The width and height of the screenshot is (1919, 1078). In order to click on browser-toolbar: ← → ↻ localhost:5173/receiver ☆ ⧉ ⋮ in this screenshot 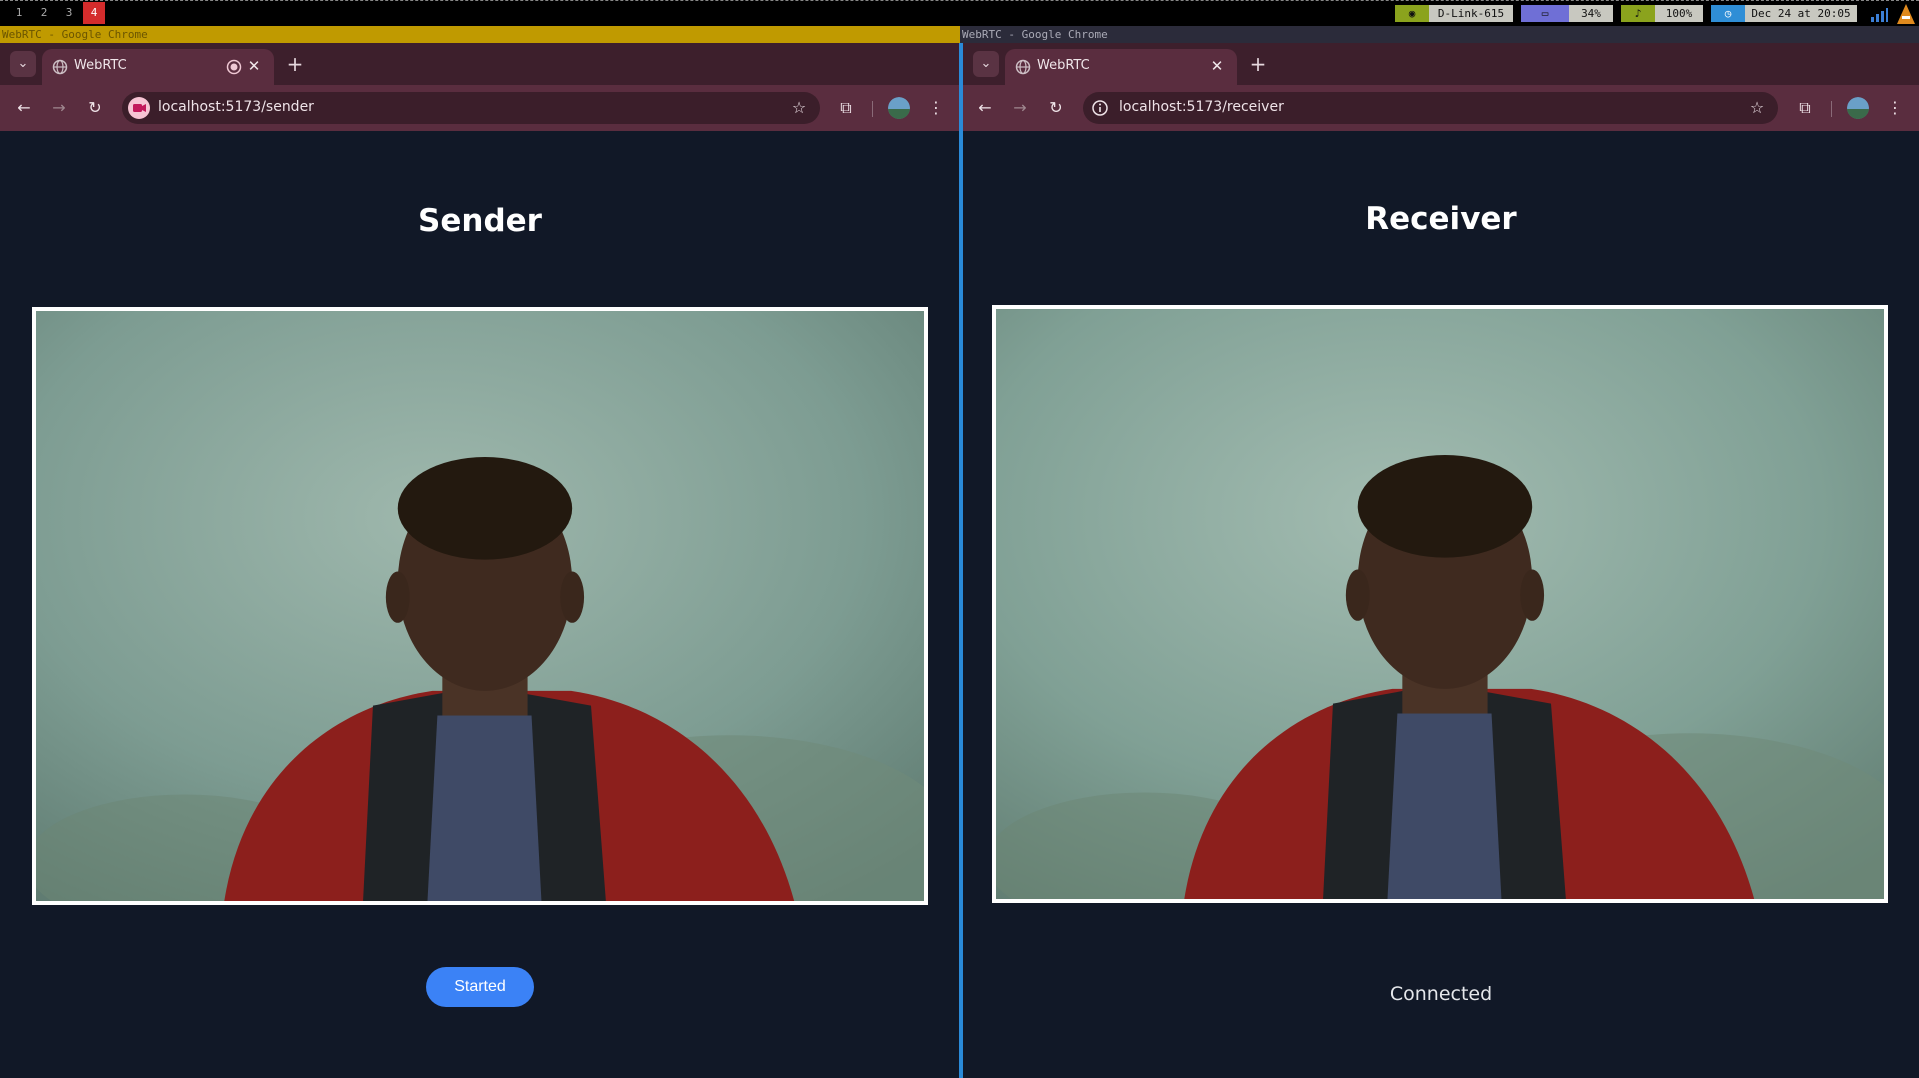, I will do `click(1441, 108)`.